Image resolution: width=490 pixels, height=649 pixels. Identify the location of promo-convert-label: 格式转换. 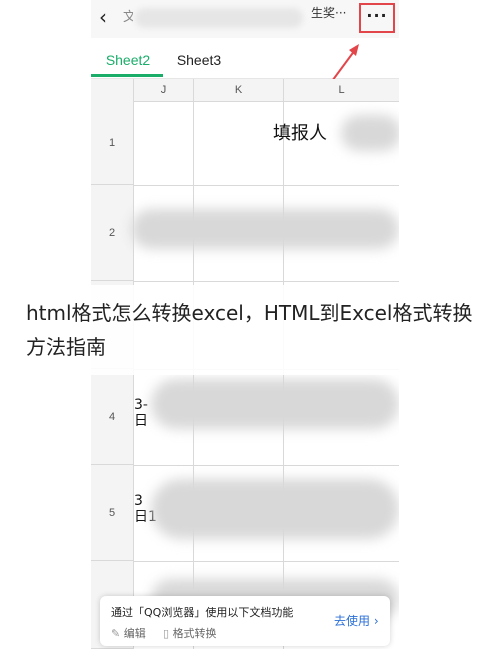
(194, 633).